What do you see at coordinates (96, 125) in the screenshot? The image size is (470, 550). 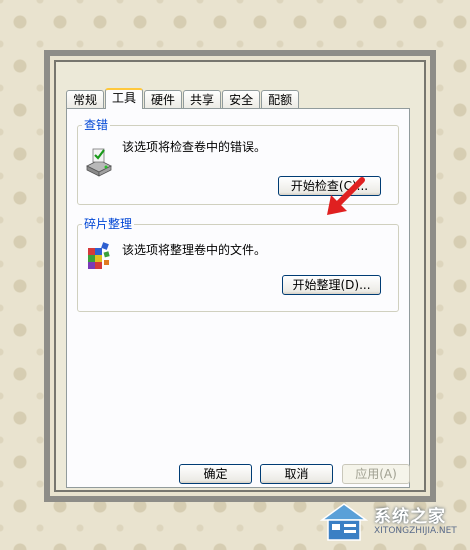 I see `error-check-title: 查错` at bounding box center [96, 125].